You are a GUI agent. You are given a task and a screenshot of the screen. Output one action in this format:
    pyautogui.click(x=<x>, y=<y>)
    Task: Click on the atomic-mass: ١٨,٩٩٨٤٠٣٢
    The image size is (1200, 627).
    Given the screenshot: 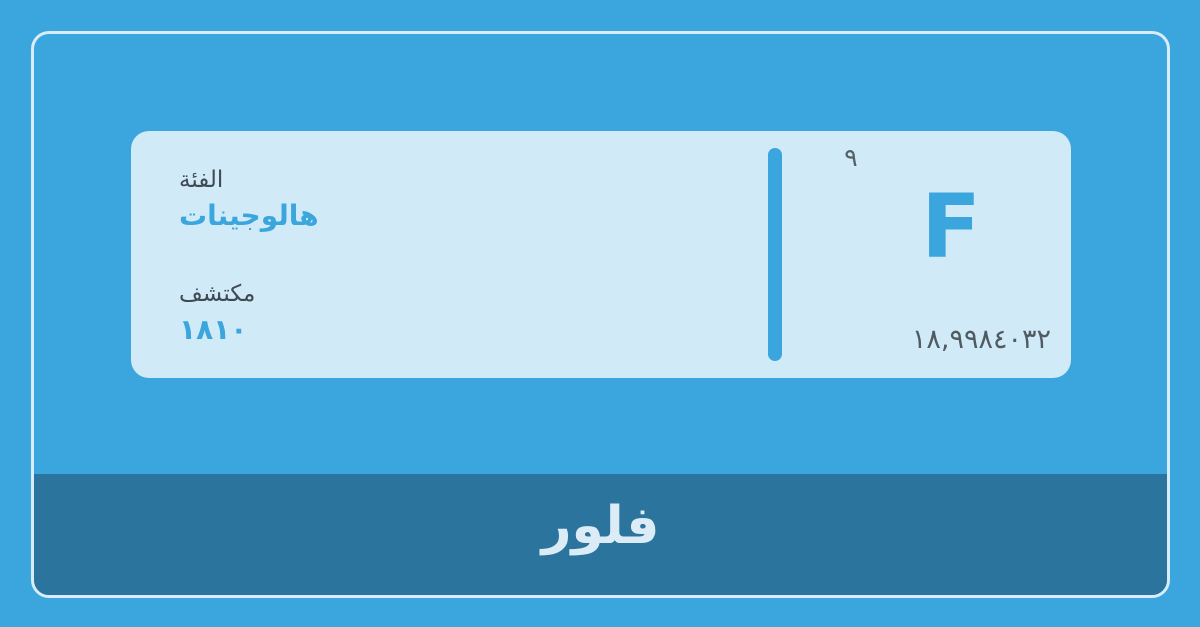 What is the action you would take?
    pyautogui.click(x=981, y=339)
    